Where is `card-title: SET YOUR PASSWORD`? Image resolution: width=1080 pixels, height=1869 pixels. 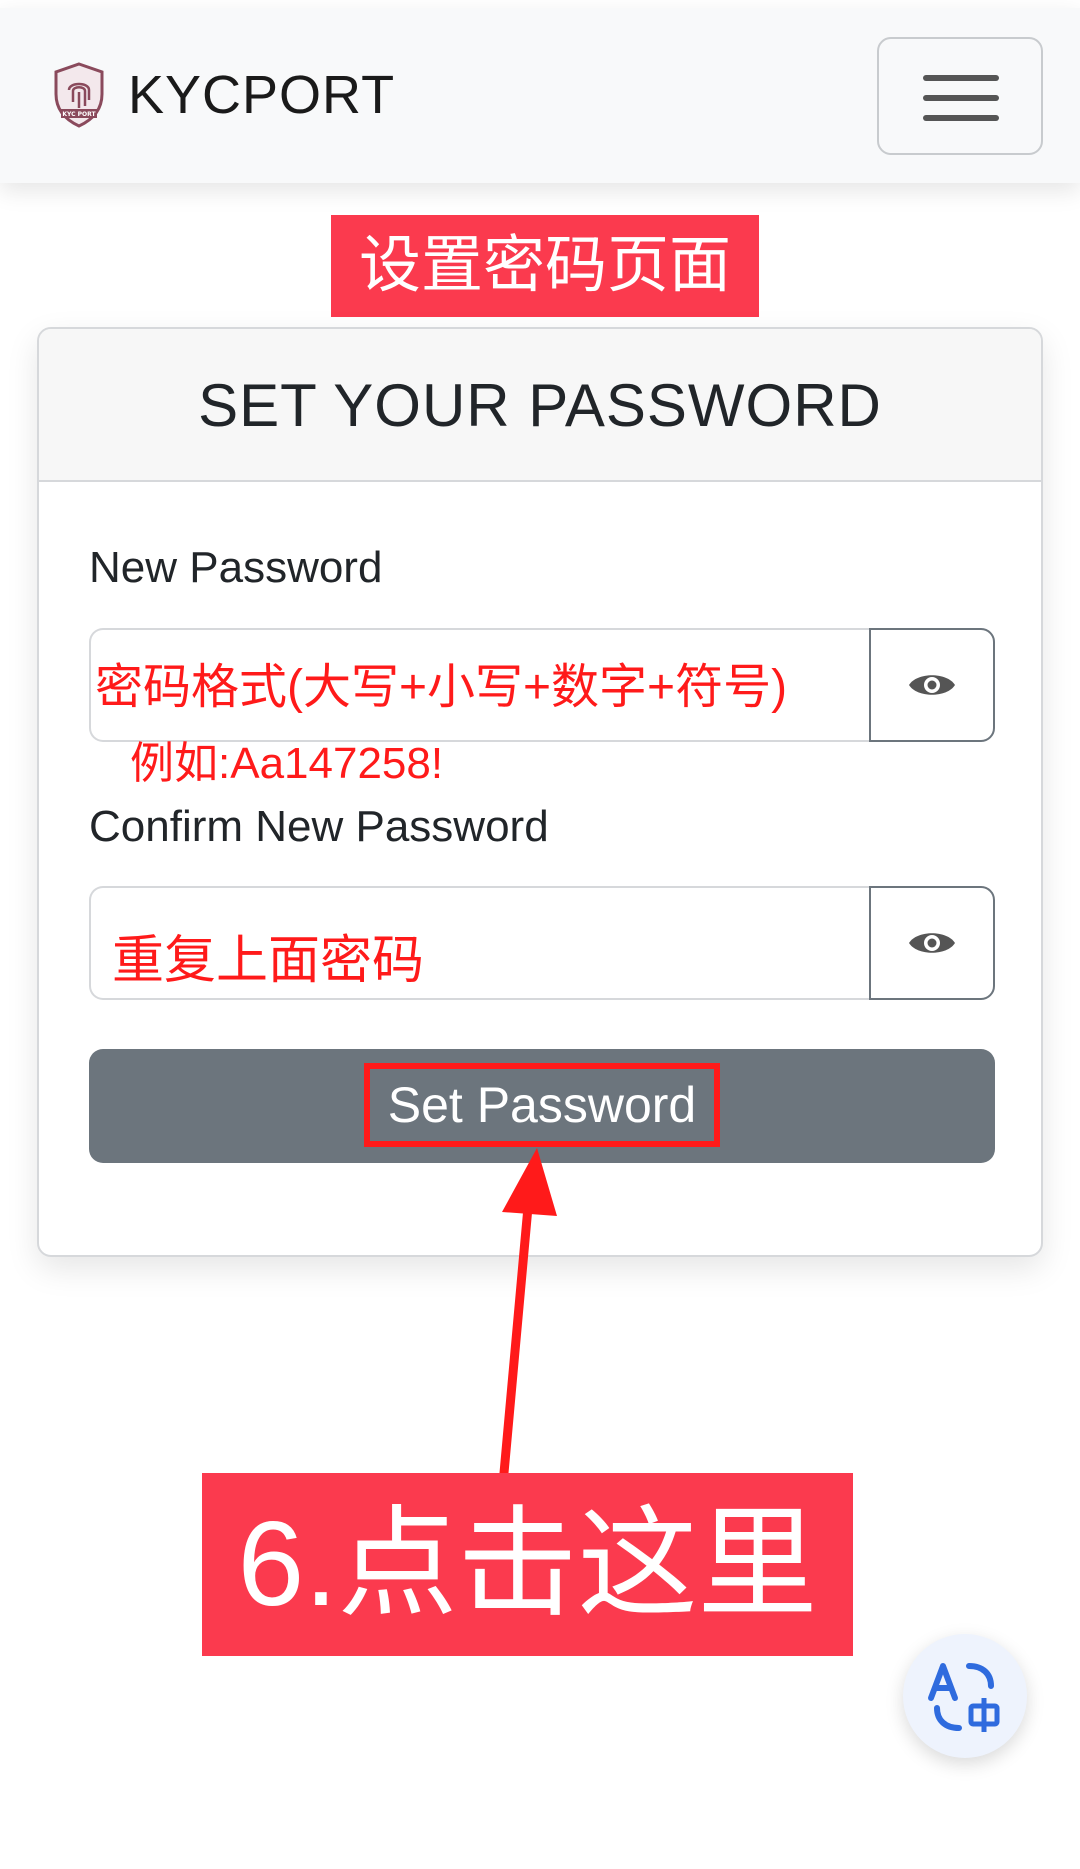 card-title: SET YOUR PASSWORD is located at coordinates (540, 405).